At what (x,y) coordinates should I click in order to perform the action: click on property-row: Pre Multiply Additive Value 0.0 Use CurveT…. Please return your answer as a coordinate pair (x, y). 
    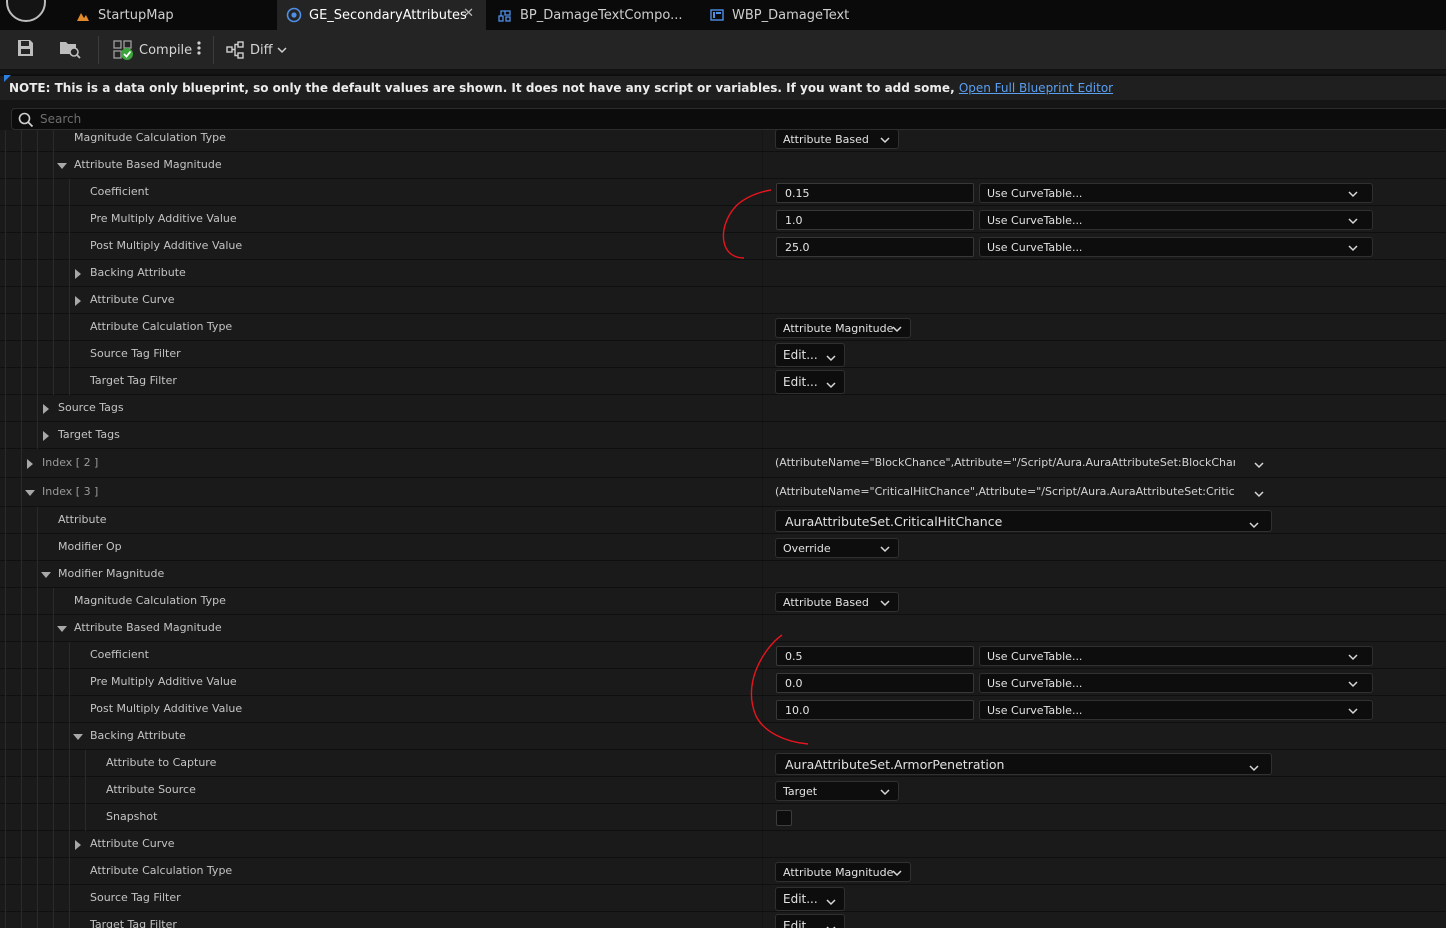
    Looking at the image, I should click on (723, 682).